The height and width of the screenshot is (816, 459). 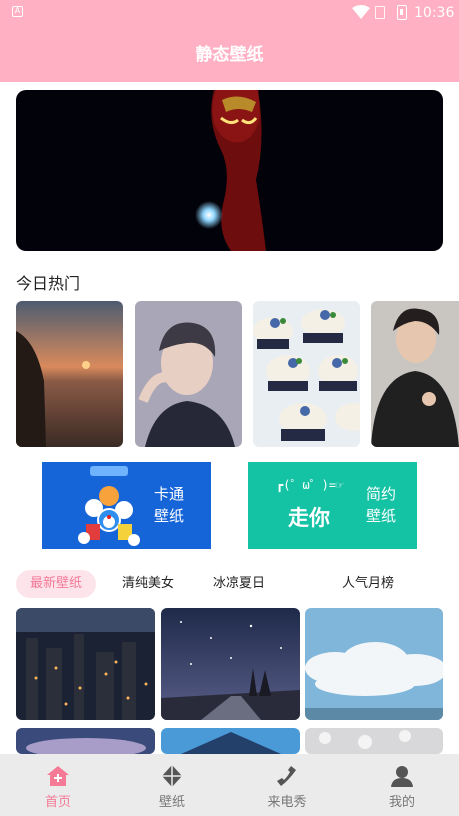 I want to click on wallpaper-blossom, so click(x=374, y=741).